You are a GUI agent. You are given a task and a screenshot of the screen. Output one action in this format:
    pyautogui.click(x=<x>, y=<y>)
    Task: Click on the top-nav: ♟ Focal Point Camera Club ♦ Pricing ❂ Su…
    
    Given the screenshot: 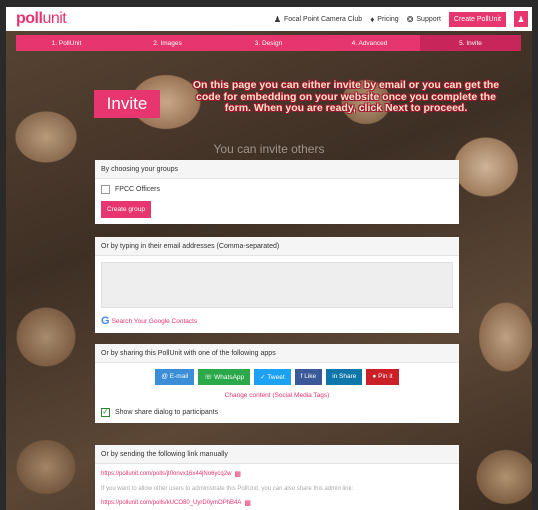 What is the action you would take?
    pyautogui.click(x=401, y=19)
    